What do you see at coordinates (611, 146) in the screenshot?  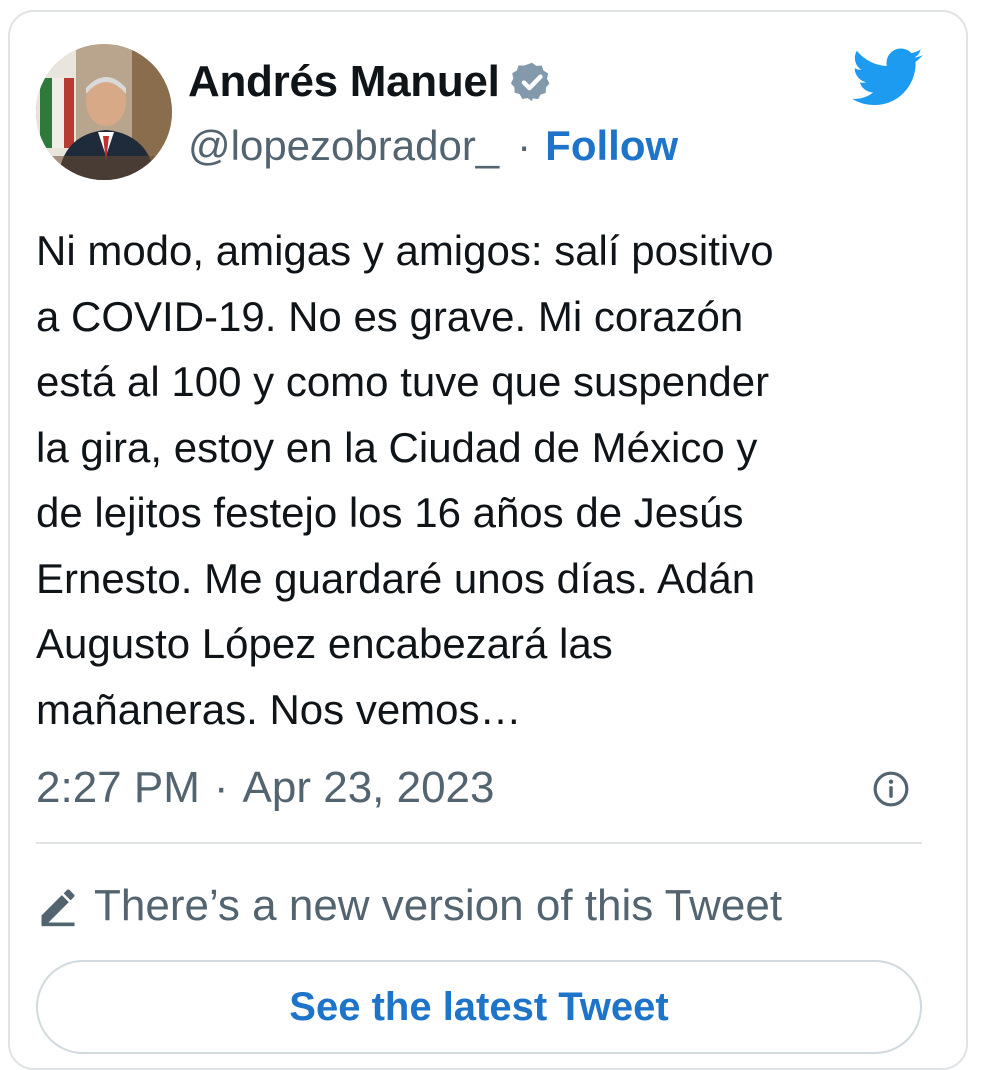 I see `follow-button: Follow` at bounding box center [611, 146].